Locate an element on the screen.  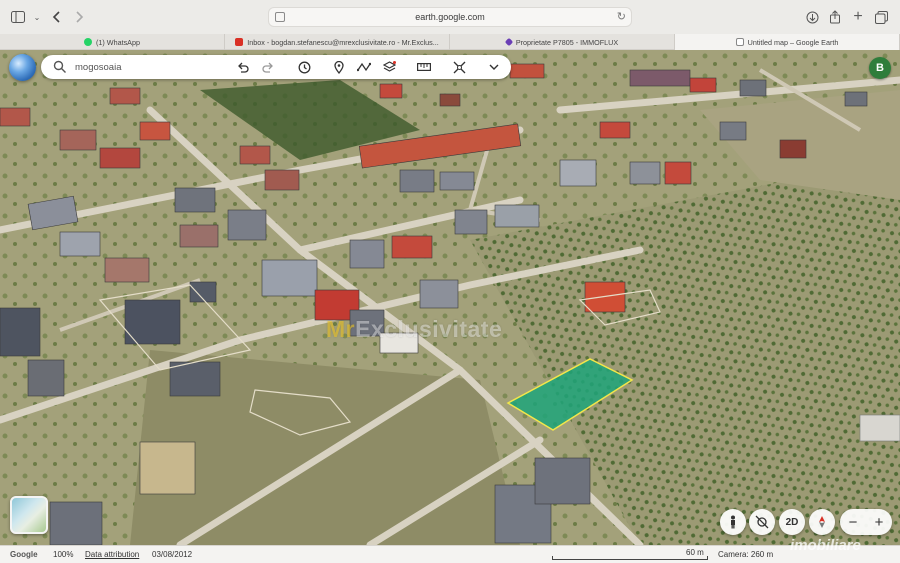
search-toolbar is located at coordinates (276, 67).